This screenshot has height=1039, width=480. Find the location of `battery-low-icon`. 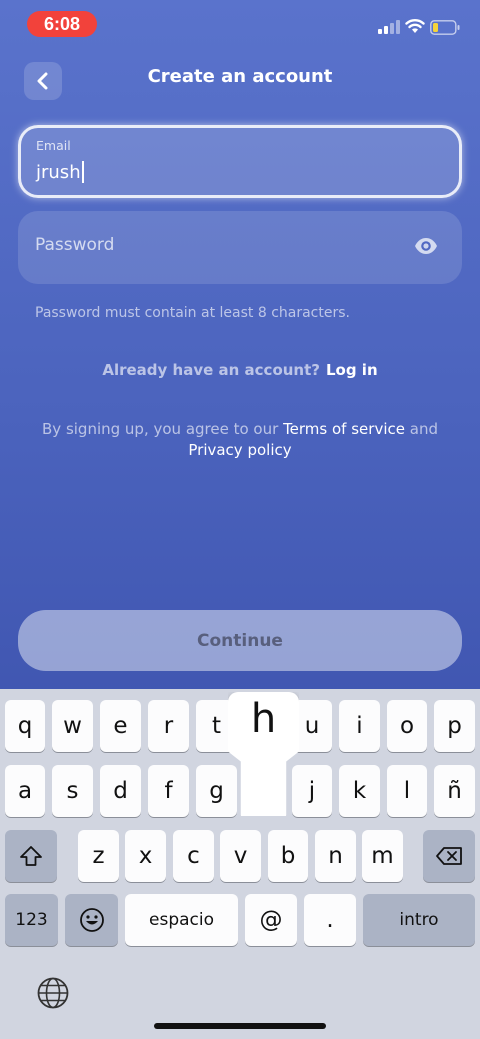

battery-low-icon is located at coordinates (445, 27).